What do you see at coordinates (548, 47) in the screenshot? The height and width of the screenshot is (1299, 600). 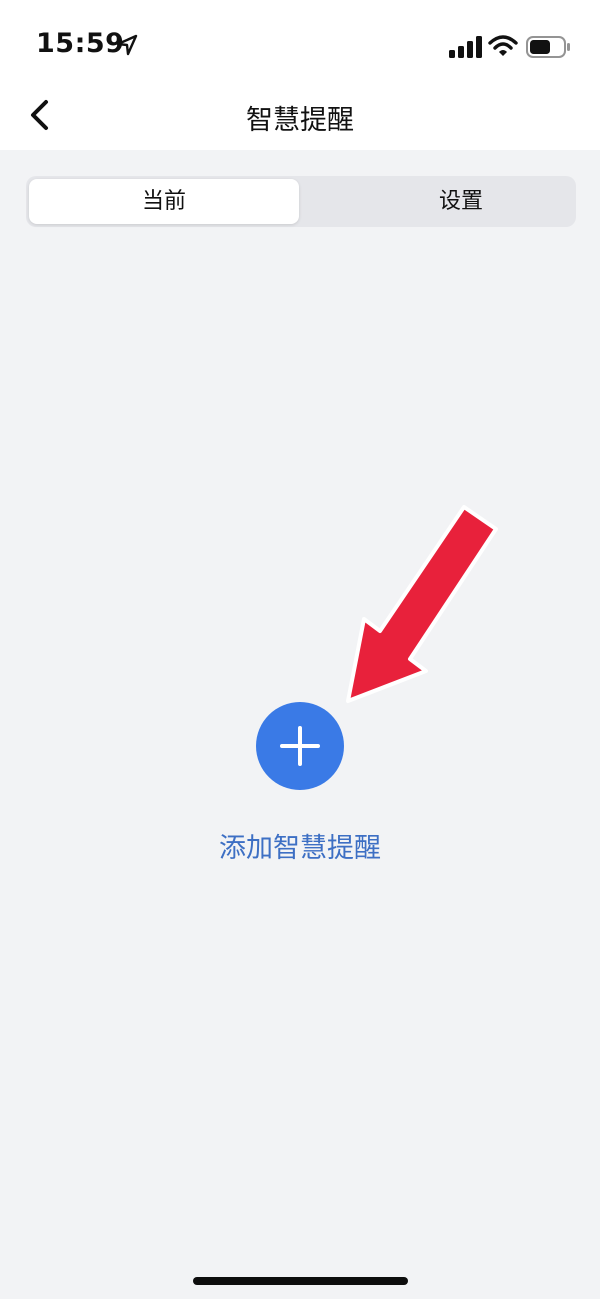 I see `battery-icon` at bounding box center [548, 47].